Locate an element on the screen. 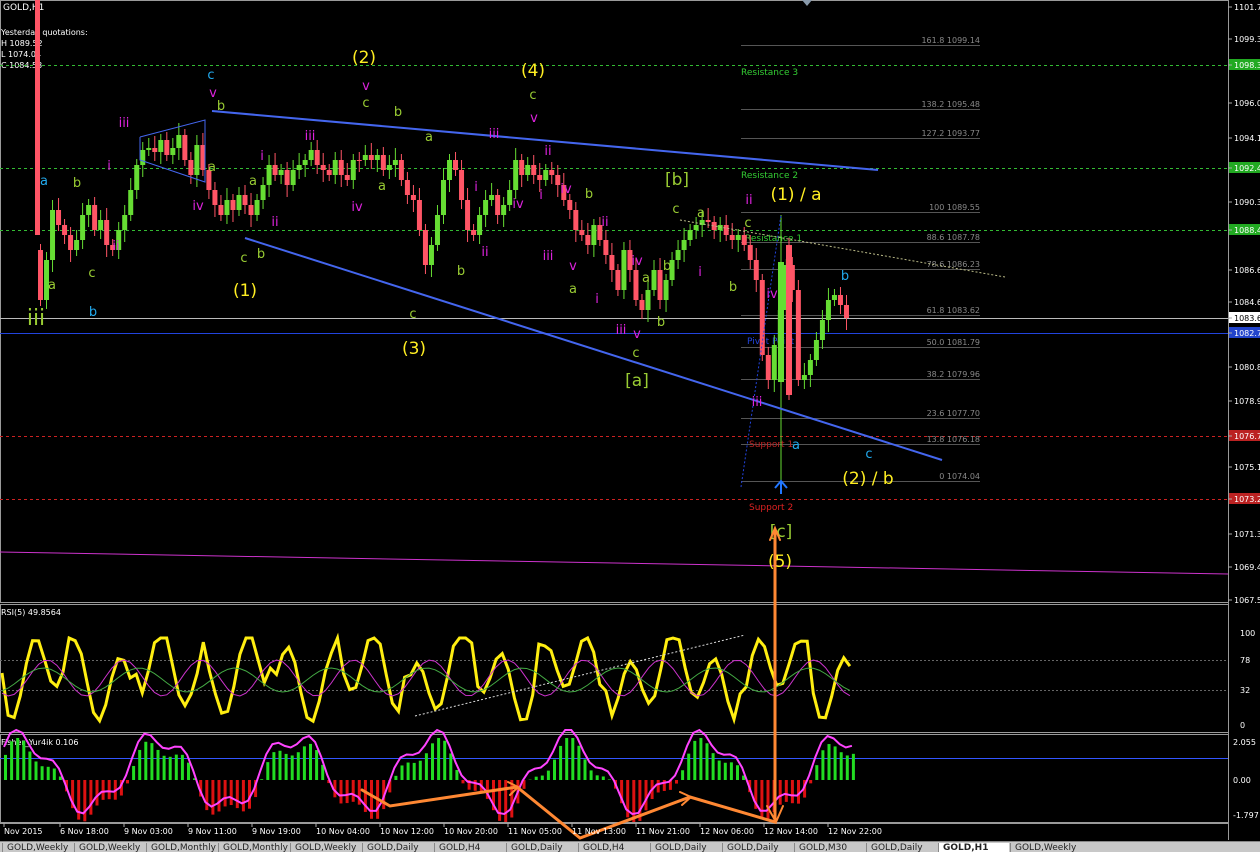 Image resolution: width=1260 pixels, height=852 pixels. fib-level-label: 0 1074.04 is located at coordinates (959, 476).